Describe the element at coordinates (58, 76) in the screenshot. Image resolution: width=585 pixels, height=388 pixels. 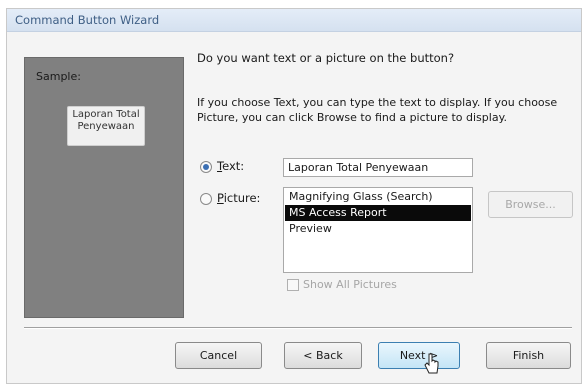
I see `sample-label: Sample:` at that location.